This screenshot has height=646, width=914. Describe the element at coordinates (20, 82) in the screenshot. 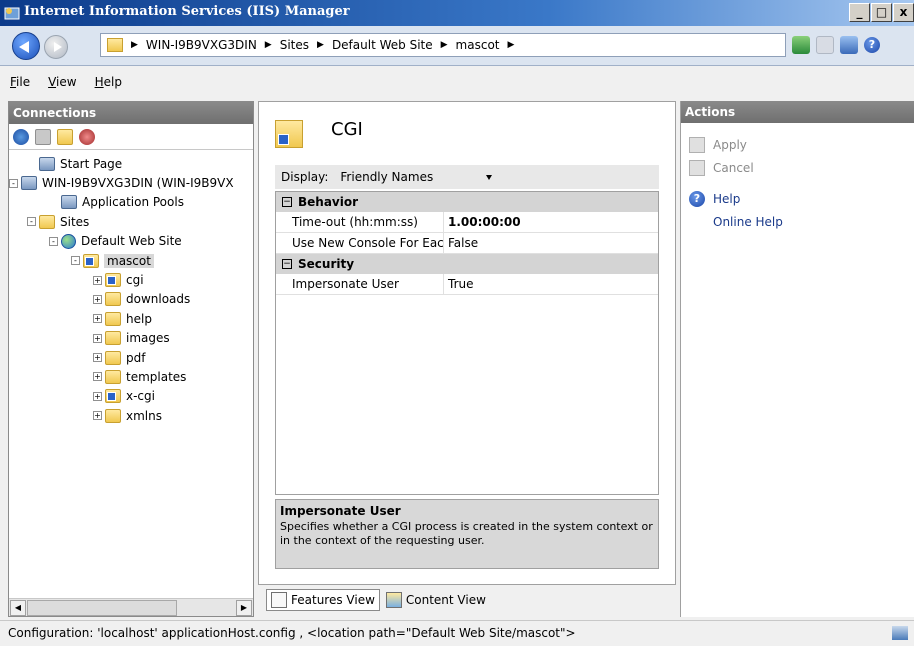

I see `menu-file: File` at that location.